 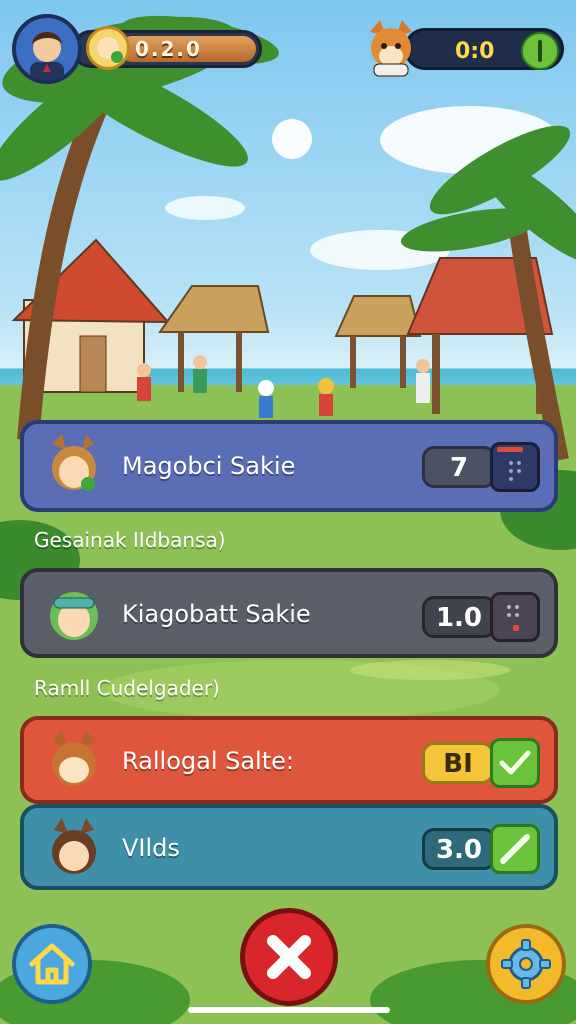 I want to click on opponent-hud: 0:0, so click(x=465, y=49).